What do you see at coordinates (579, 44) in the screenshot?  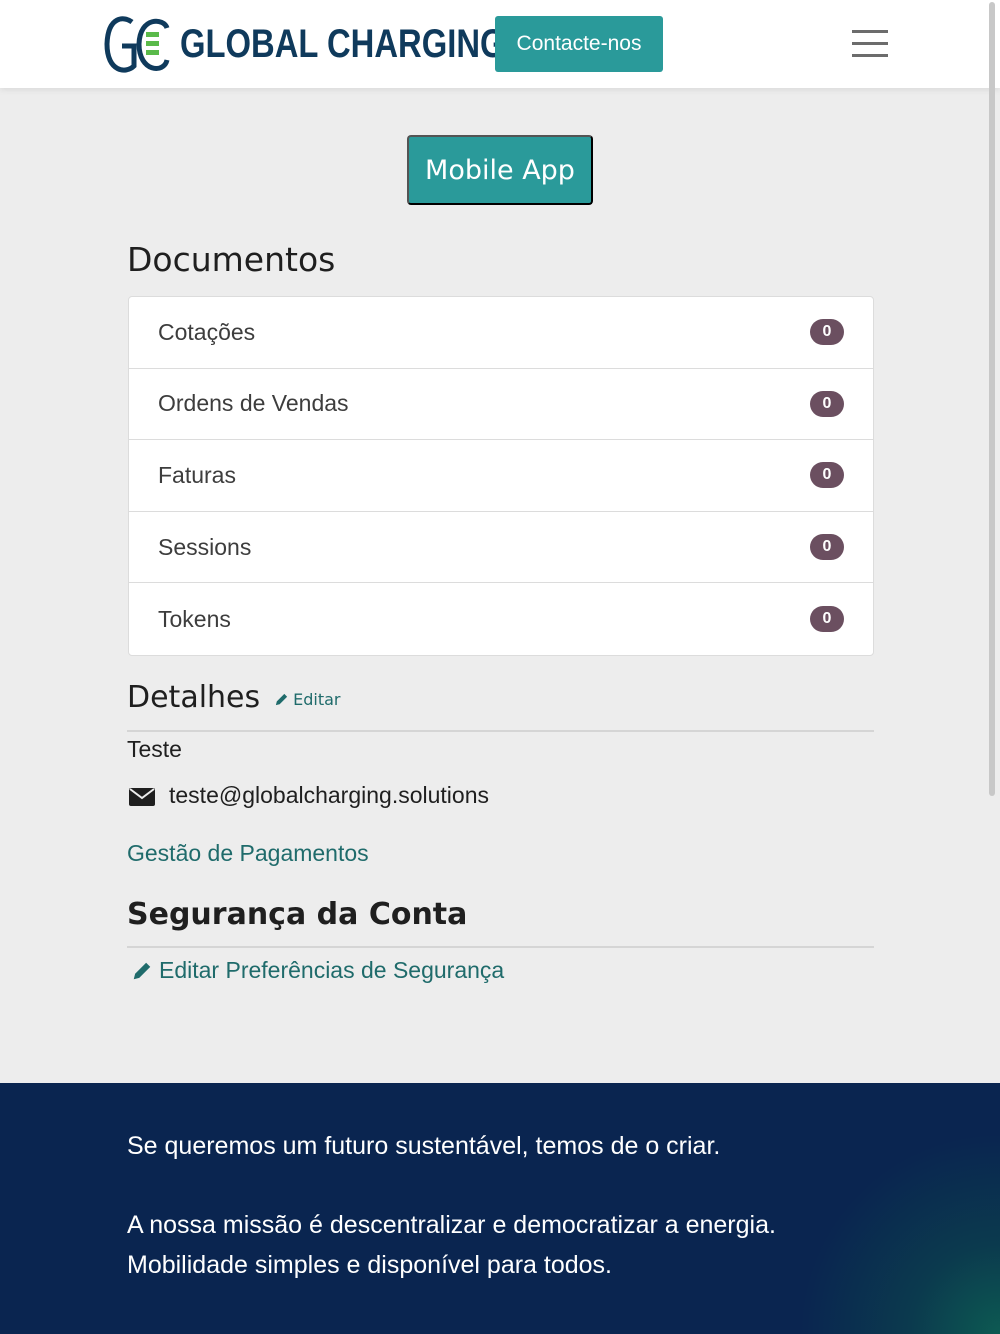 I see `contact-button: Contacte-nos` at bounding box center [579, 44].